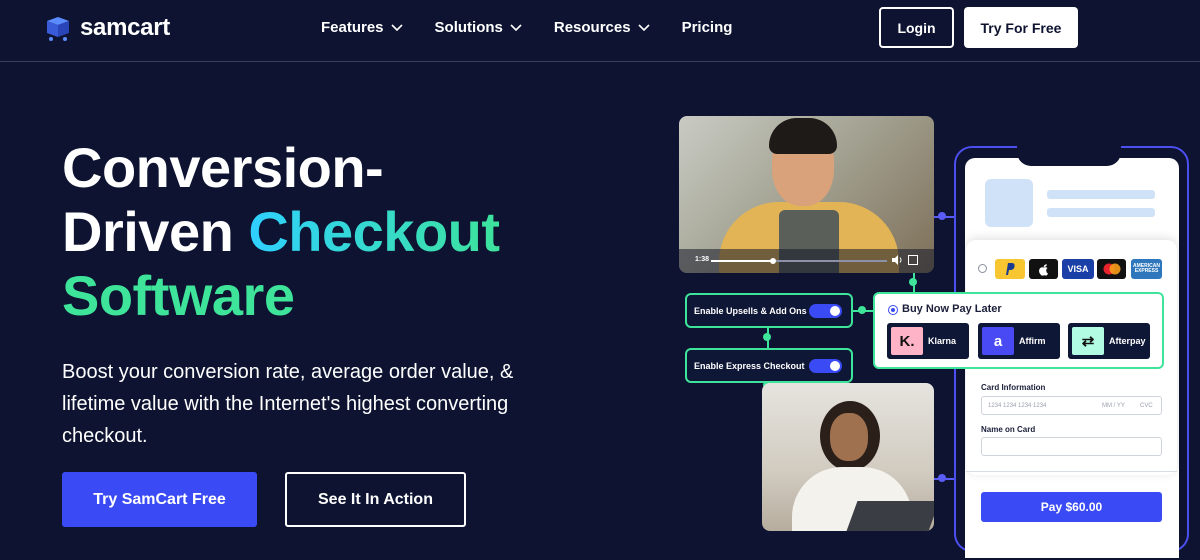 This screenshot has width=1200, height=560. What do you see at coordinates (125, 27) in the screenshot?
I see `brand-name: samcart` at bounding box center [125, 27].